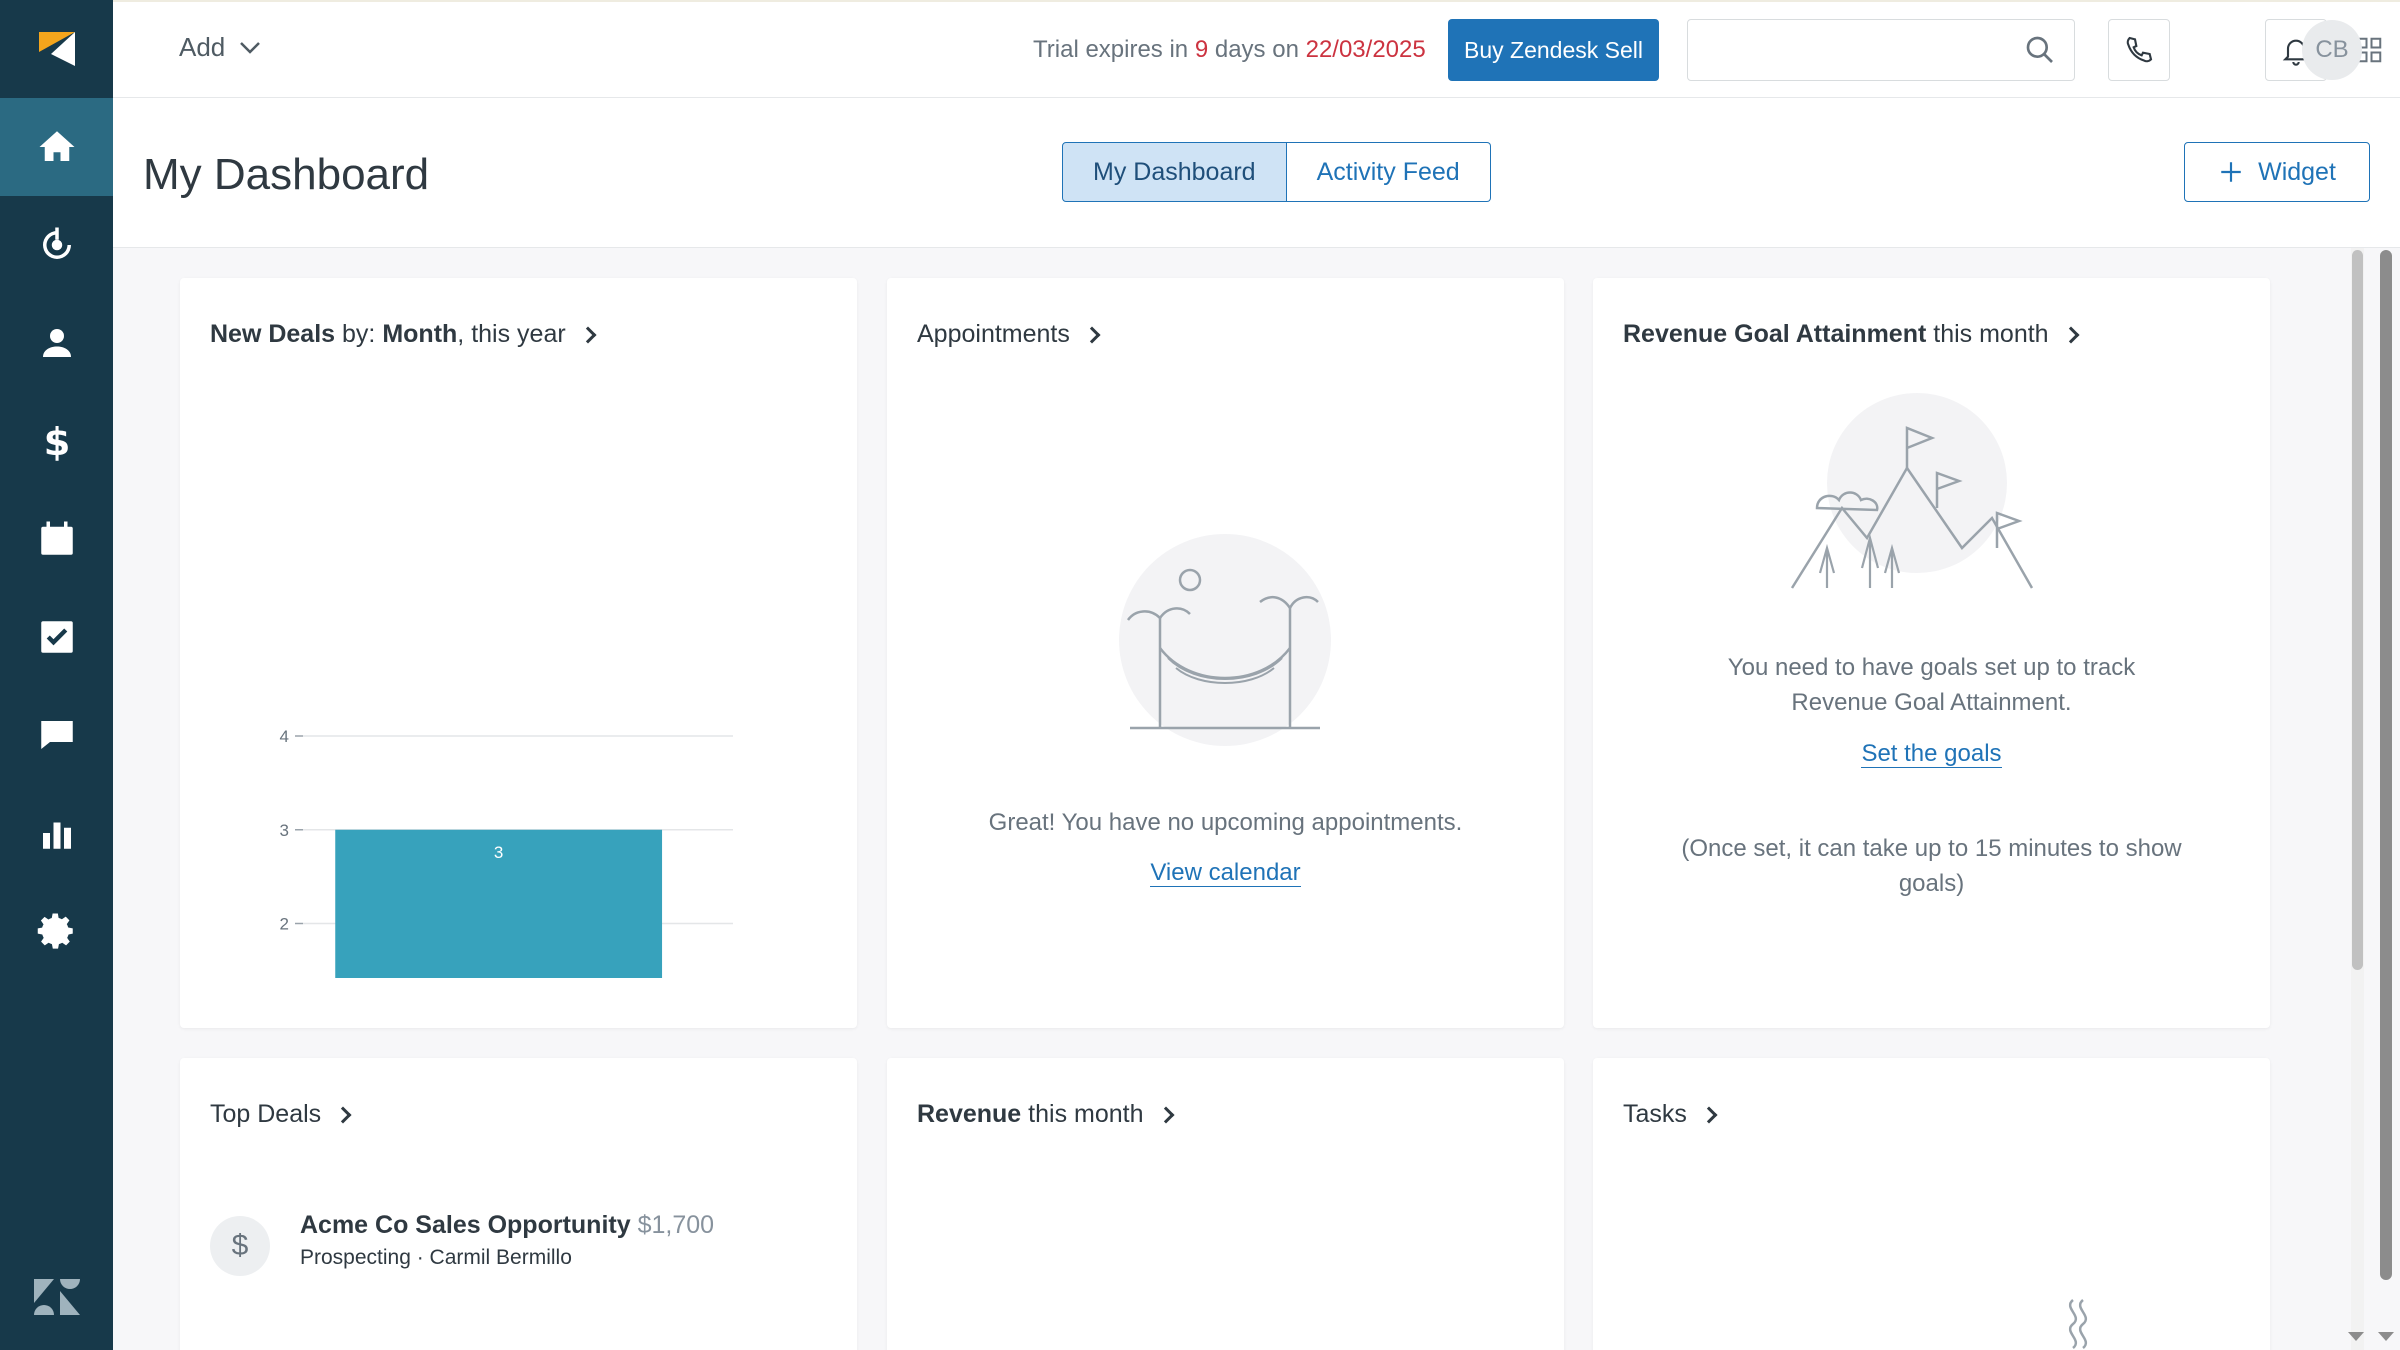 The image size is (2400, 1350). What do you see at coordinates (2357, 610) in the screenshot?
I see `content-scrollbar-thumb` at bounding box center [2357, 610].